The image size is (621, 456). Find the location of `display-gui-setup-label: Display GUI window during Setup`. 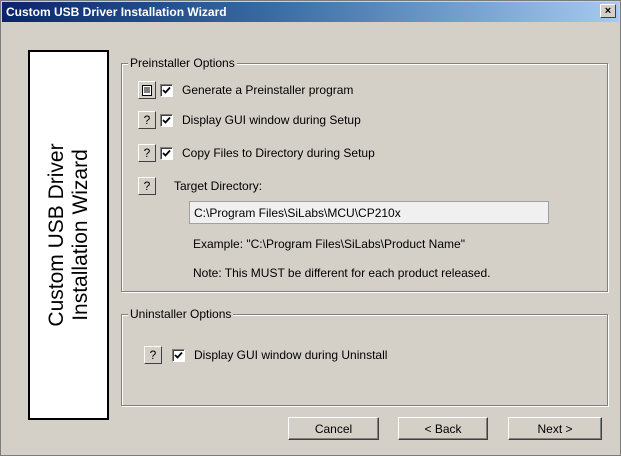

display-gui-setup-label: Display GUI window during Setup is located at coordinates (271, 120).